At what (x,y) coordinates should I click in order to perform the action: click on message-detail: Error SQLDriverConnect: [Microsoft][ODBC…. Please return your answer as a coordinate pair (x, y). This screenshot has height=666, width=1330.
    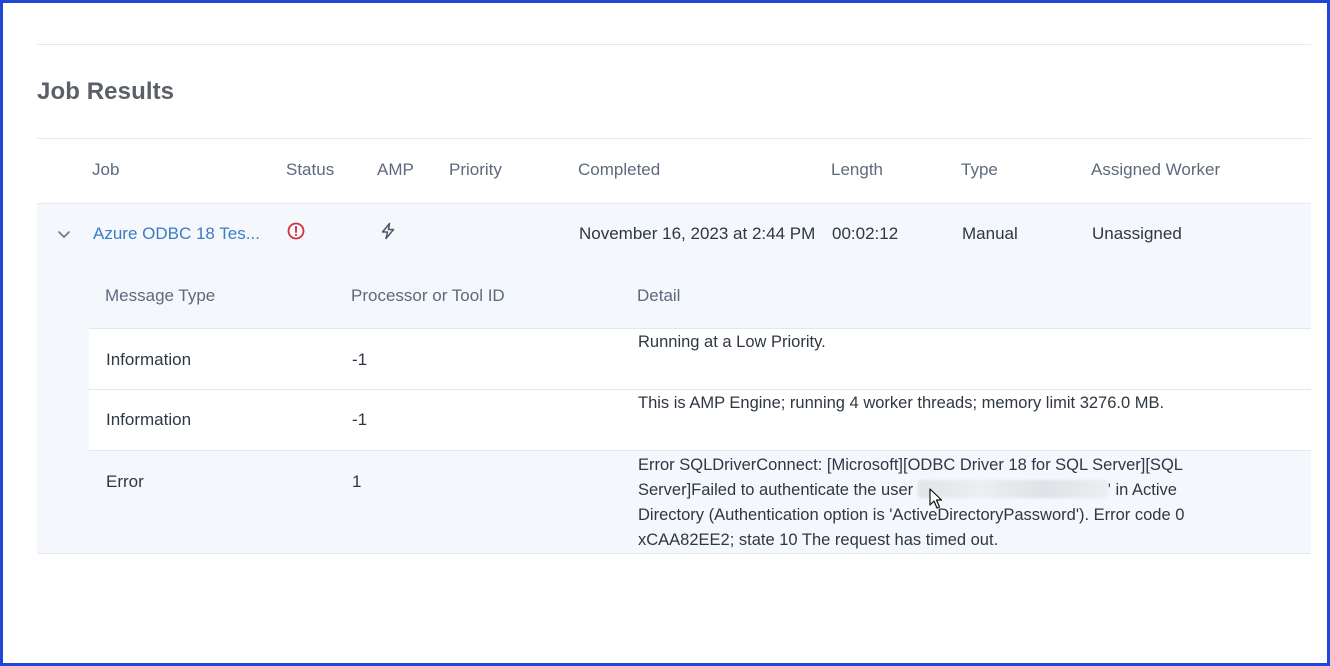
    Looking at the image, I should click on (914, 503).